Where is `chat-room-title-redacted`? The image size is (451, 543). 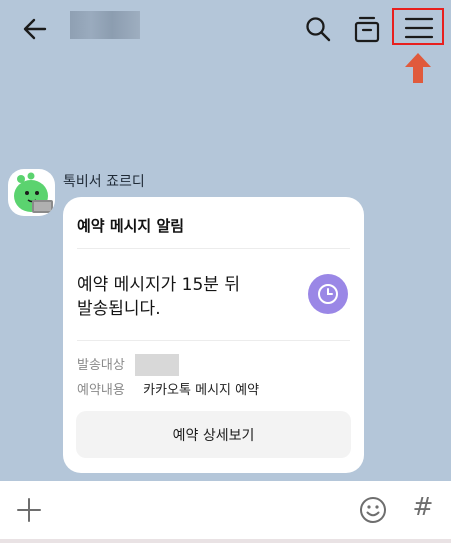
chat-room-title-redacted is located at coordinates (105, 25).